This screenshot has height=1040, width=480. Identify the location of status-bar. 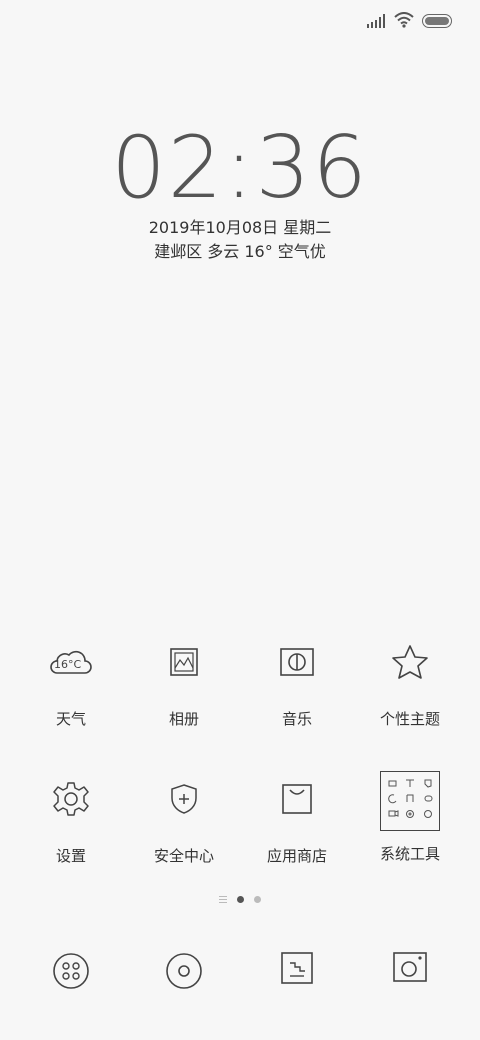
(240, 20).